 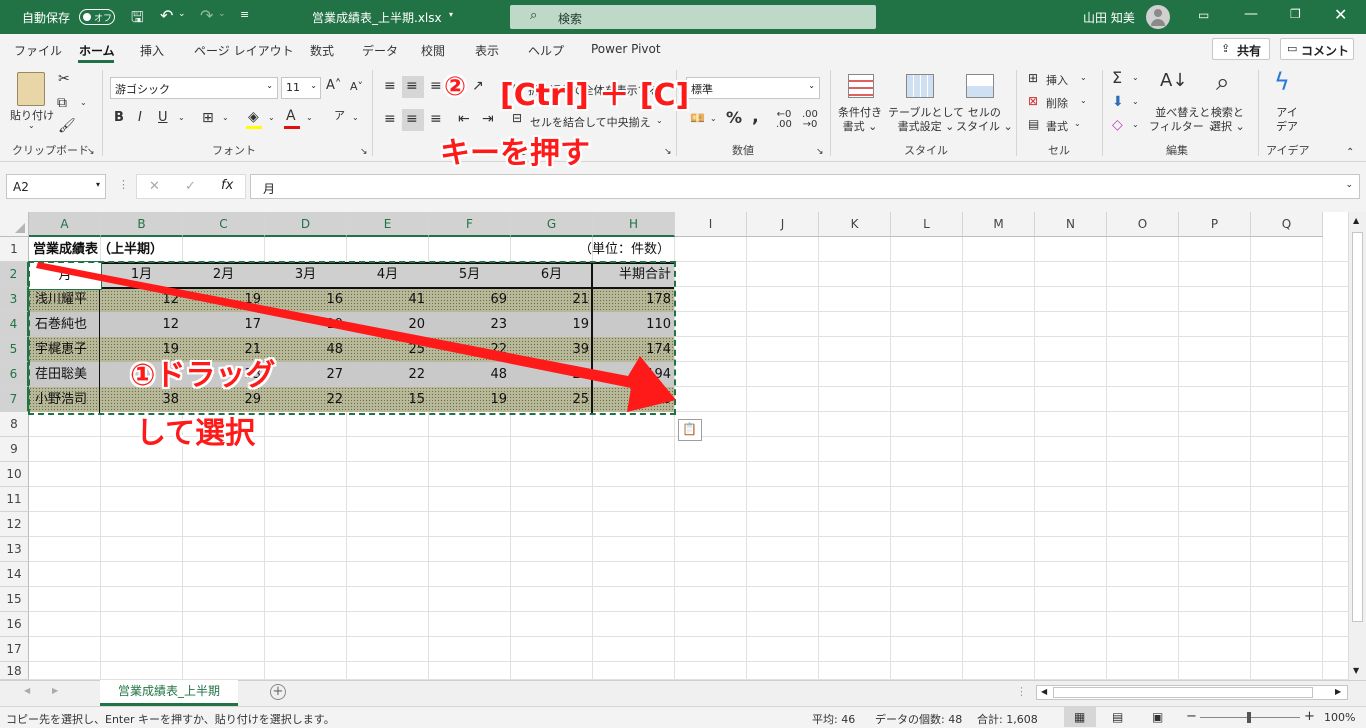 I want to click on prev-sheet-icon: ◀, so click(x=27, y=690).